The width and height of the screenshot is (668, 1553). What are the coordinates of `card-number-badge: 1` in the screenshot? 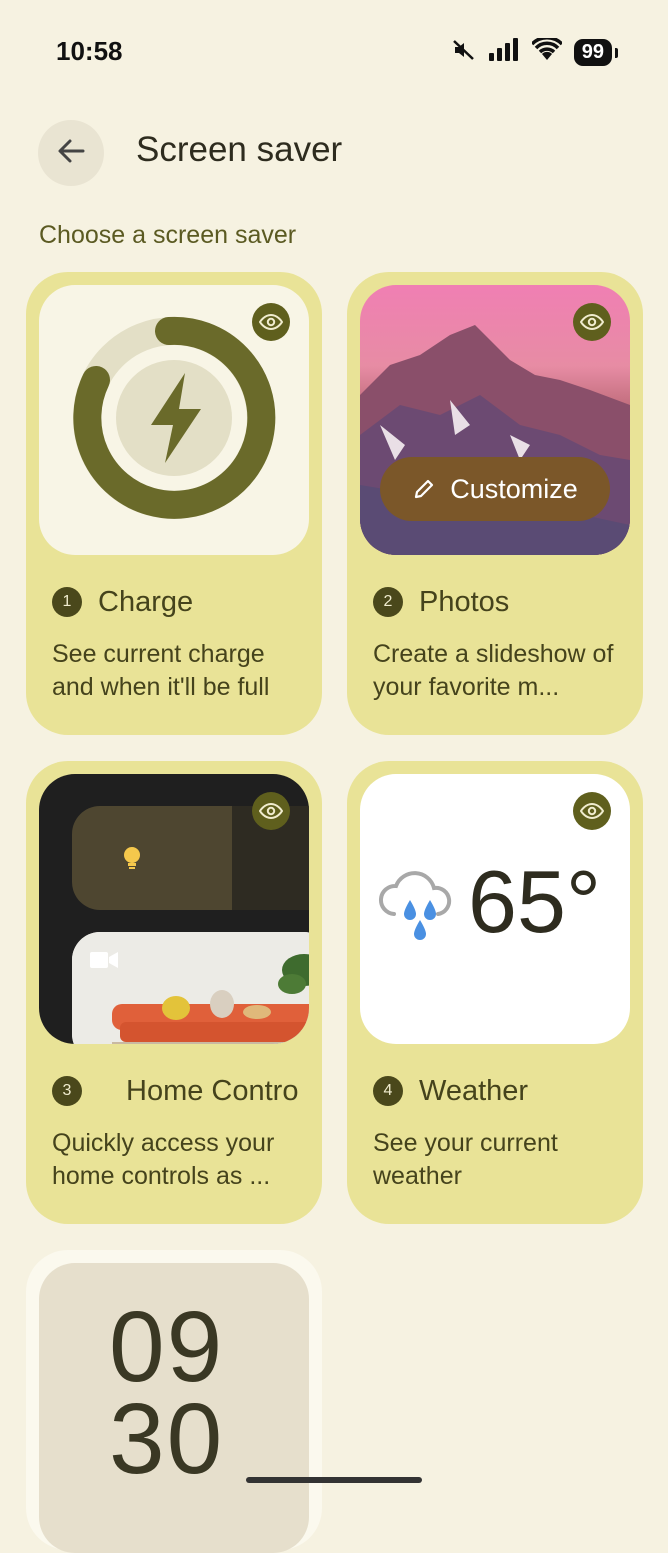 It's located at (67, 602).